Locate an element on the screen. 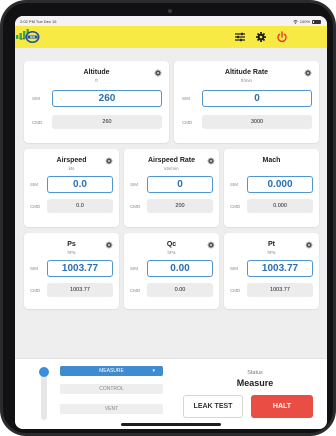 The height and width of the screenshot is (436, 336). airspeed-rate-unit: kts/min is located at coordinates (171, 168).